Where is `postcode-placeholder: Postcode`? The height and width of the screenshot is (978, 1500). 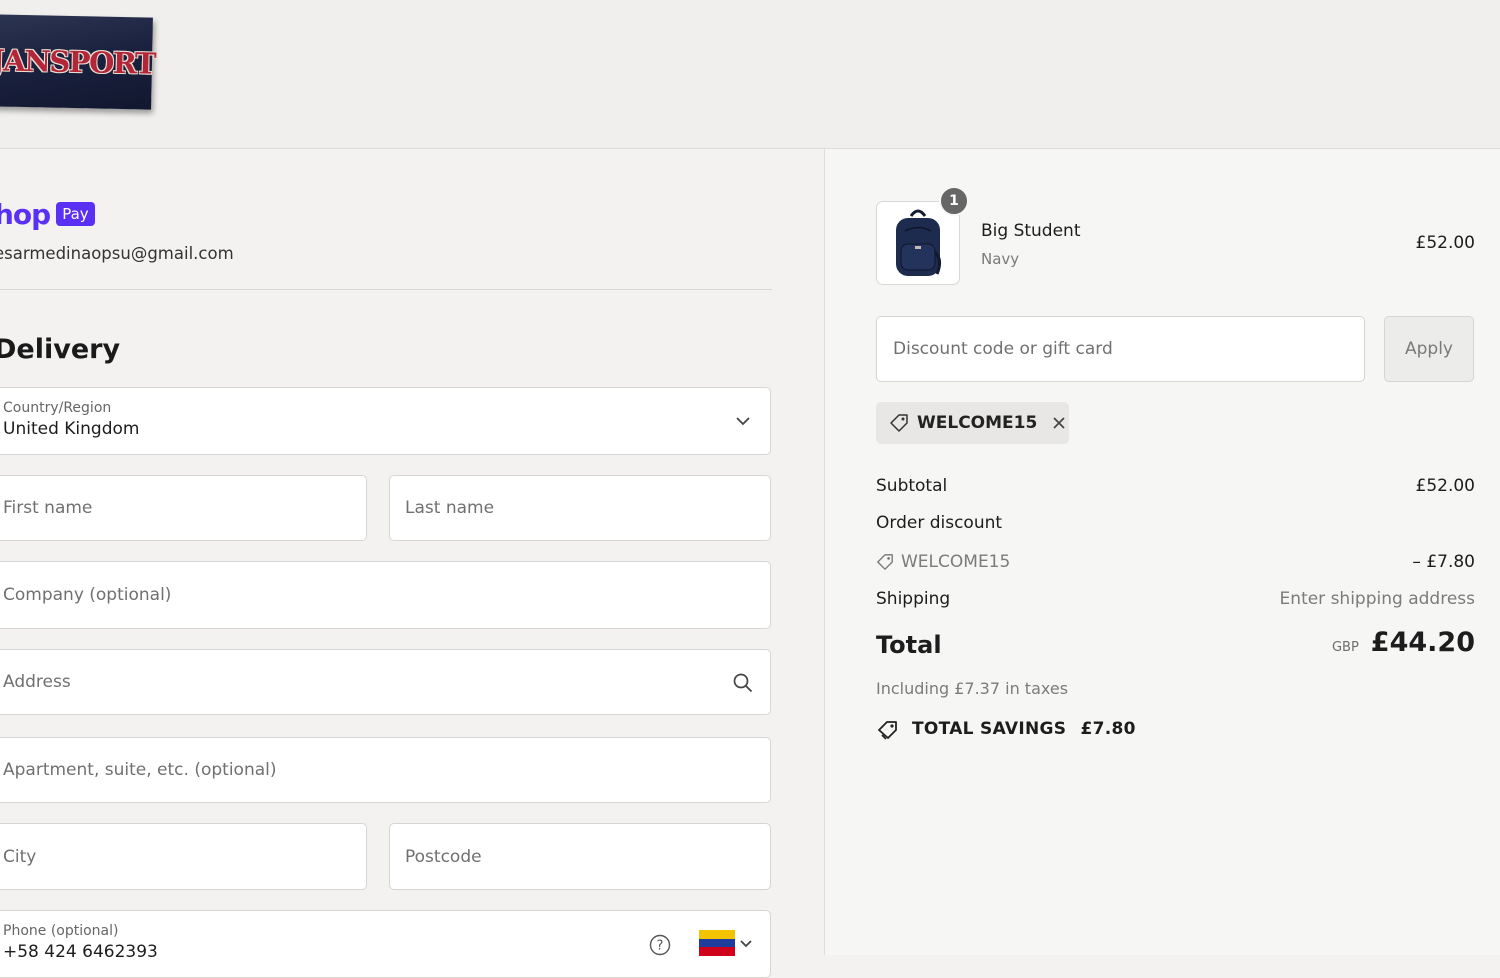 postcode-placeholder: Postcode is located at coordinates (443, 856).